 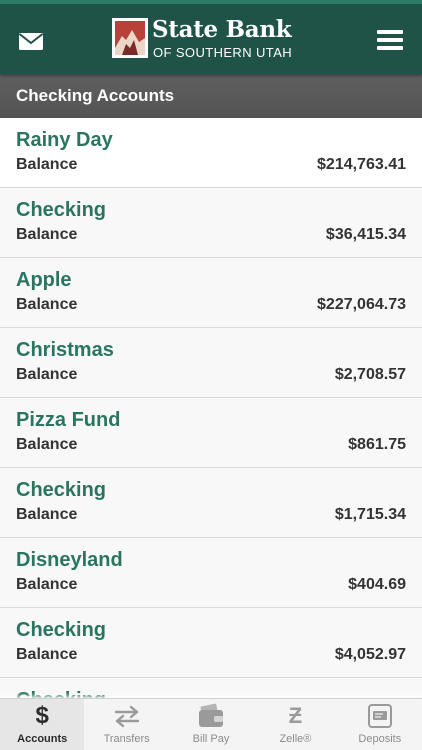 I want to click on app-header: State Bank OF SOUTHERN UTAH, so click(x=211, y=37).